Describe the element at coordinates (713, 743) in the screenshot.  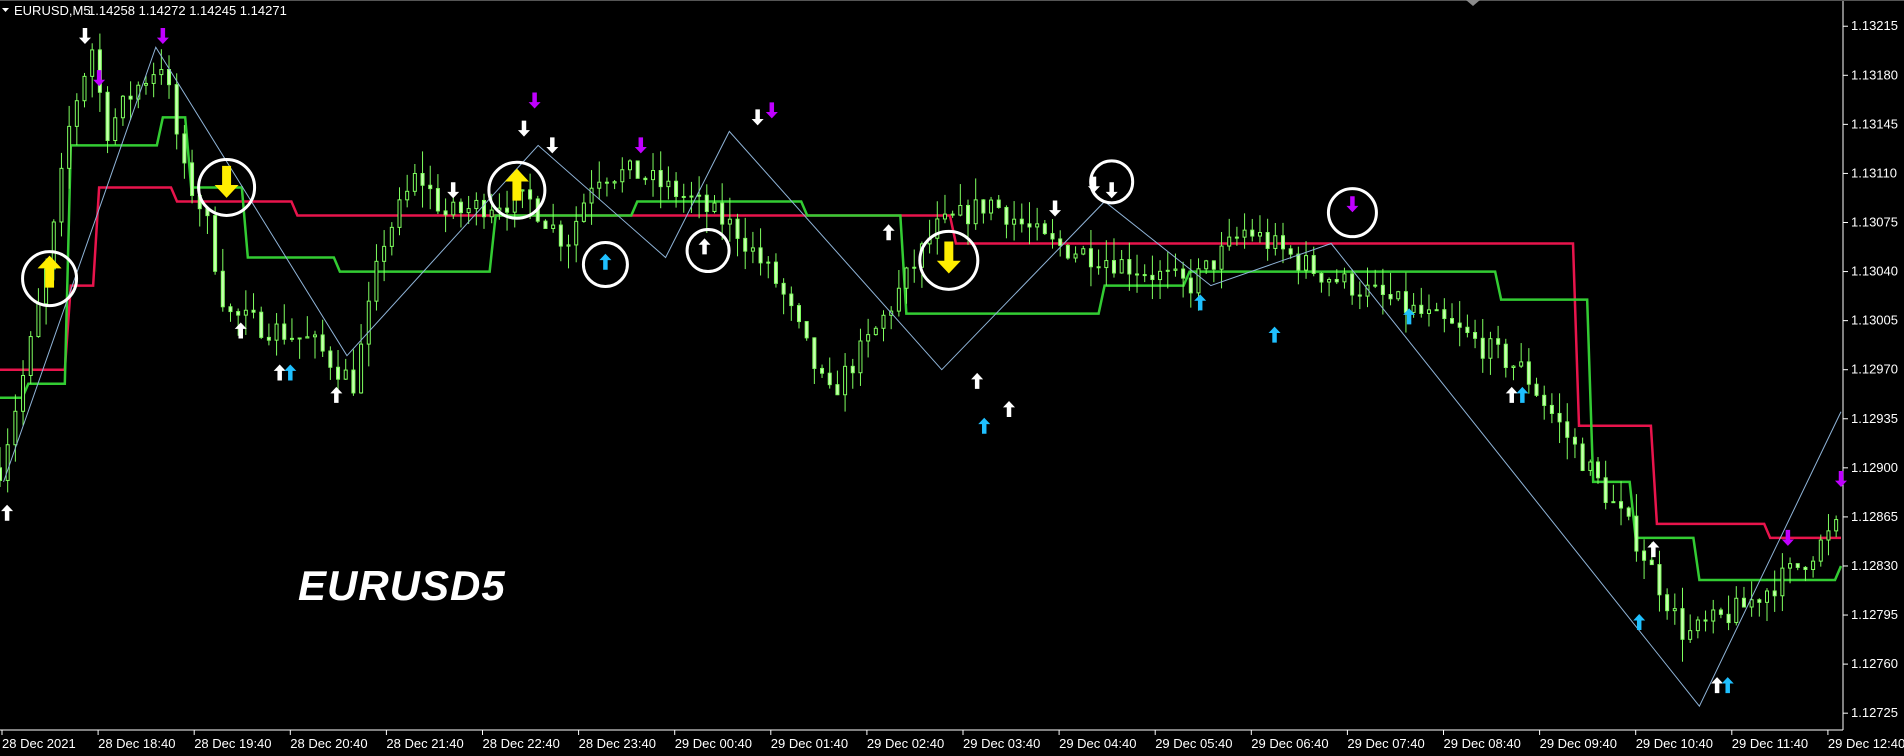
I see `time-tick-label: 29 Dec 00:40` at that location.